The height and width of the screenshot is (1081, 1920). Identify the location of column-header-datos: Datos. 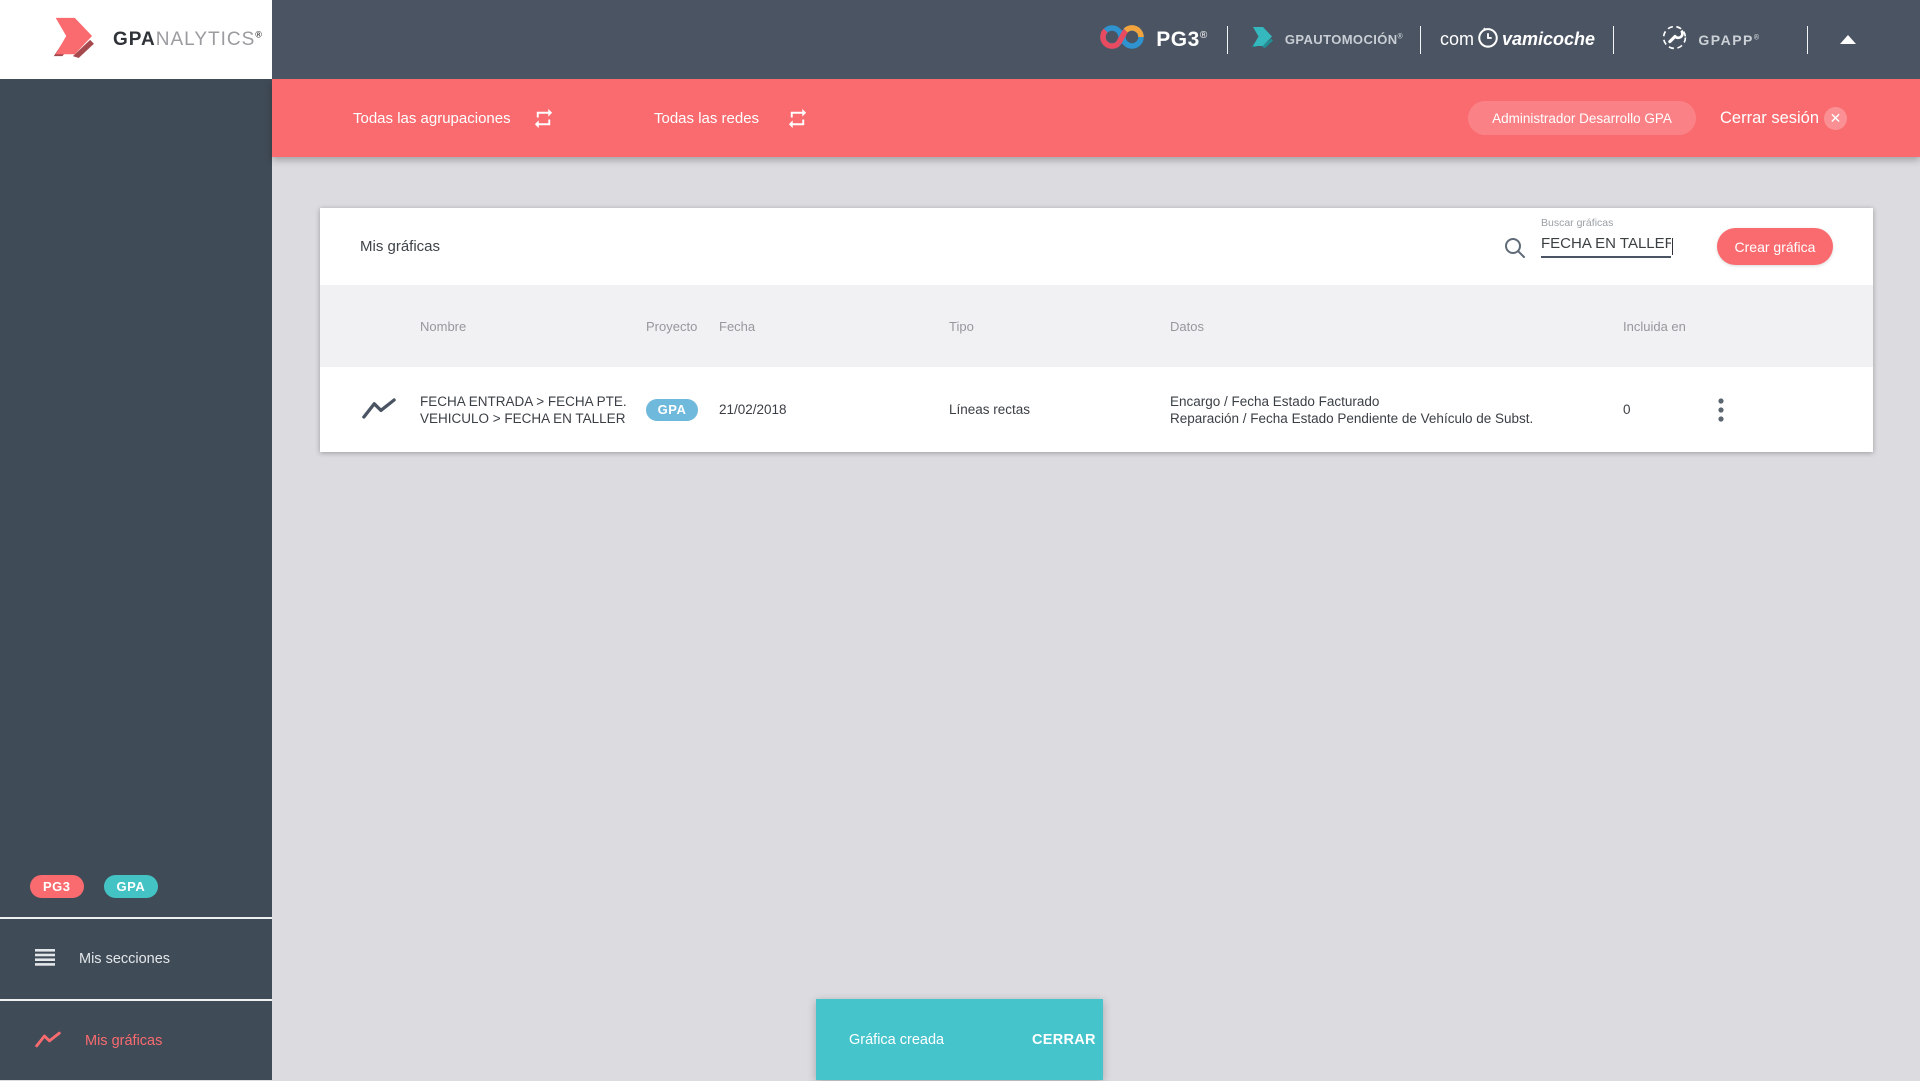
(1187, 326).